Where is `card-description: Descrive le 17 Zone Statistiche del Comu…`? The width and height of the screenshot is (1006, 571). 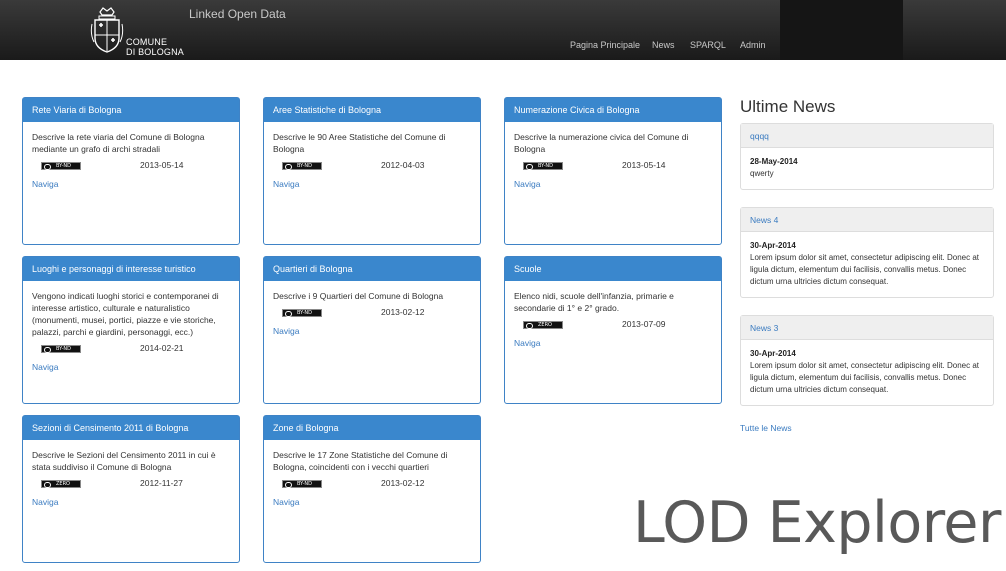
card-description: Descrive le 17 Zone Statistiche del Comu… is located at coordinates (360, 461).